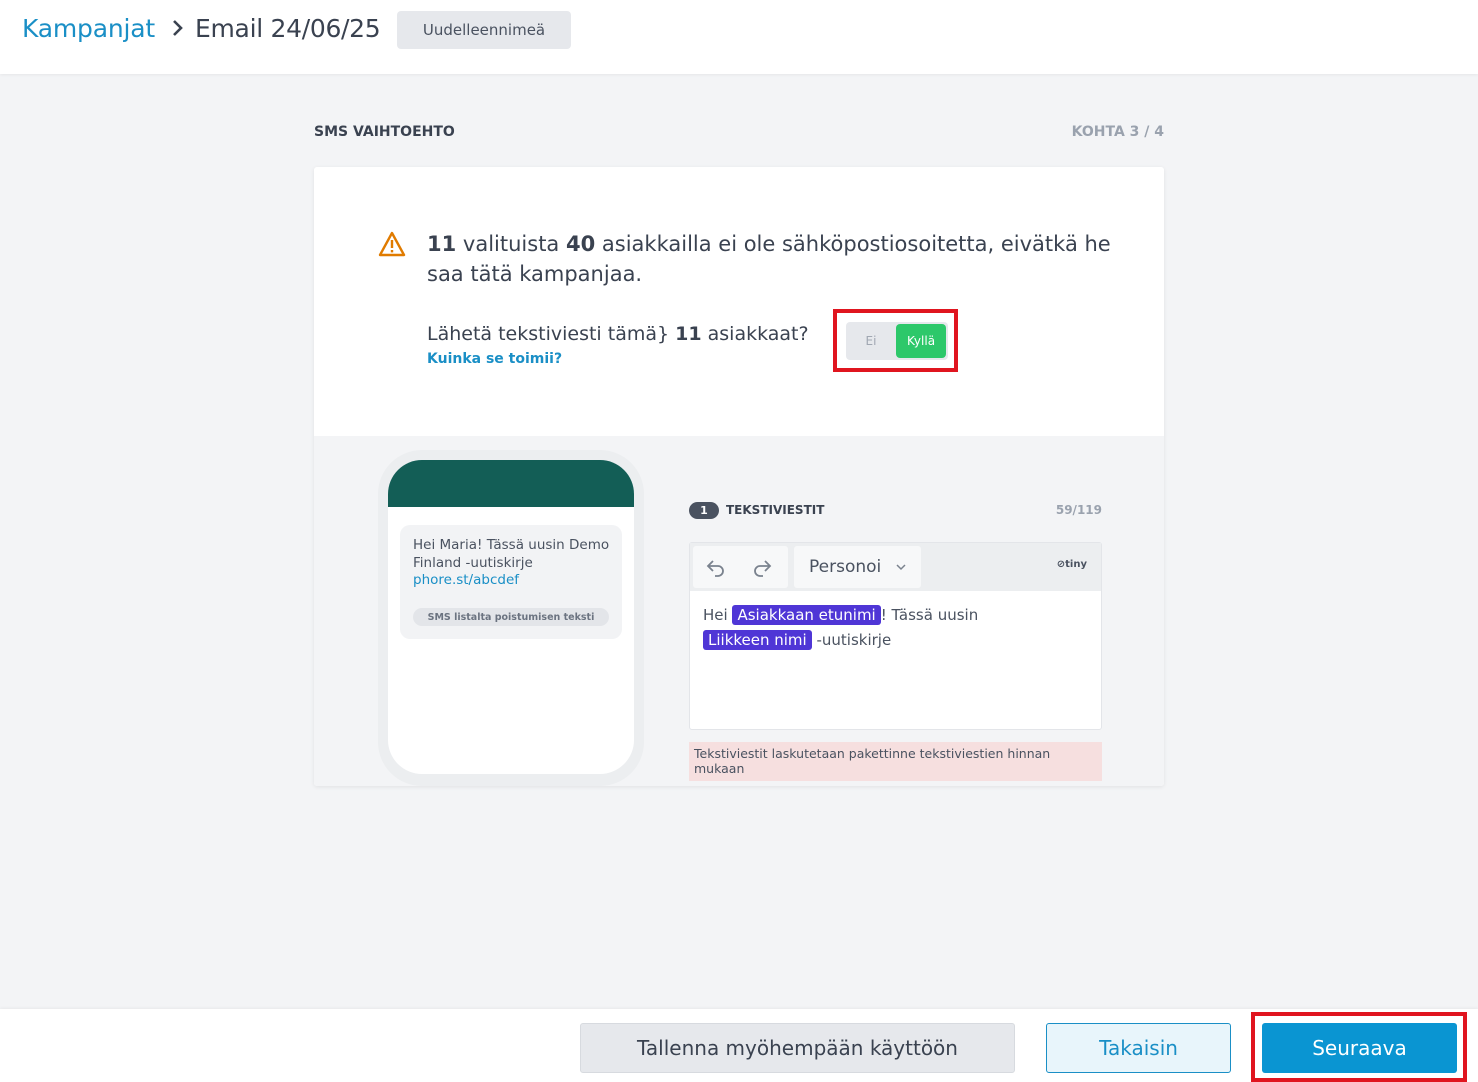  I want to click on merge-tag-first-name: Asiakkaan etunimi, so click(806, 615).